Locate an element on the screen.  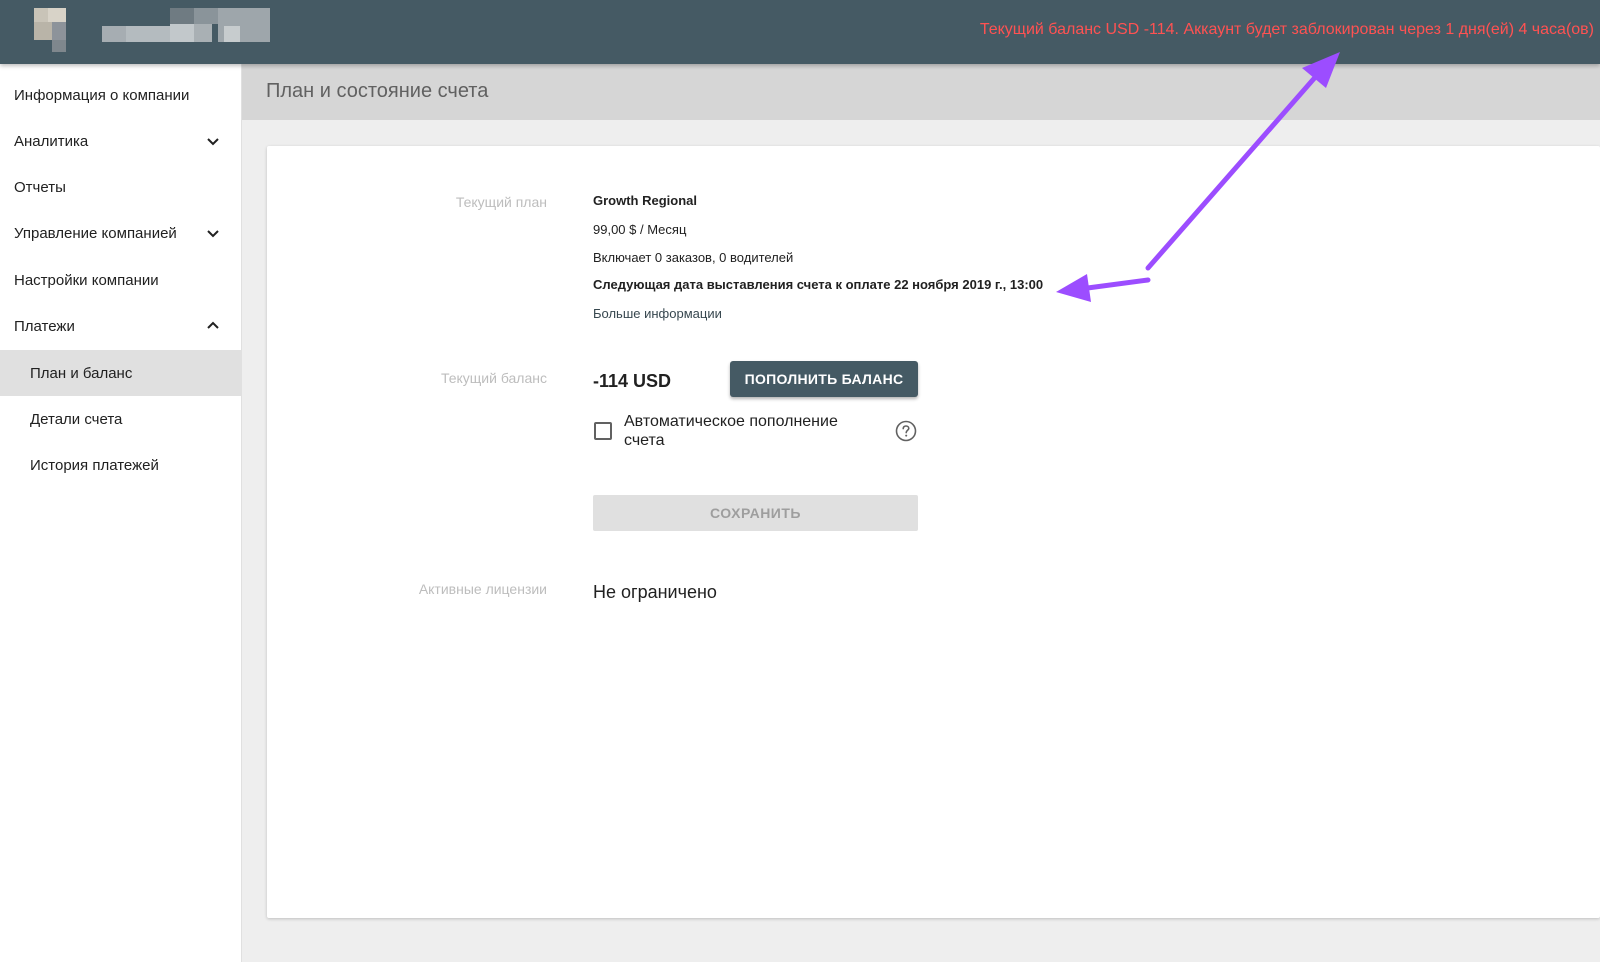
page-header: План и состояние счета is located at coordinates (921, 92).